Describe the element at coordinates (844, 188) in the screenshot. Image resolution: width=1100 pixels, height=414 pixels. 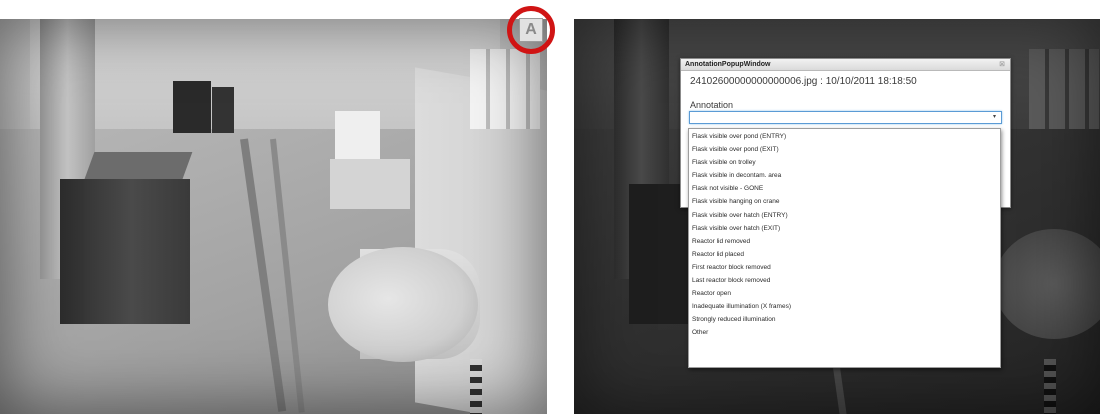
I see `dropdown-item: Flask not visible - GONE` at that location.